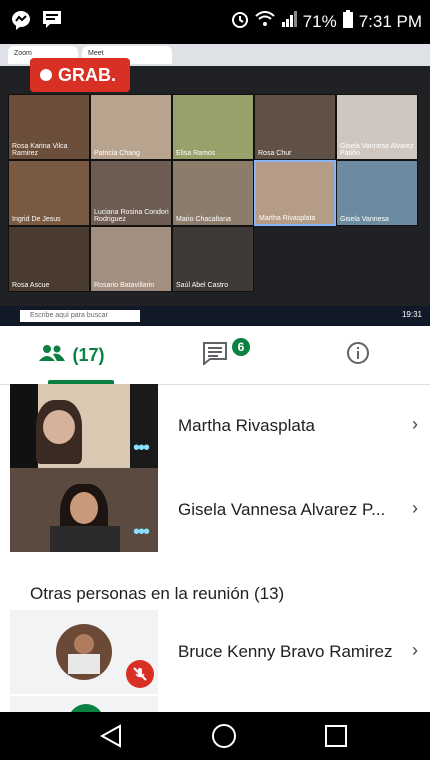  I want to click on alarm-icon, so click(240, 21).